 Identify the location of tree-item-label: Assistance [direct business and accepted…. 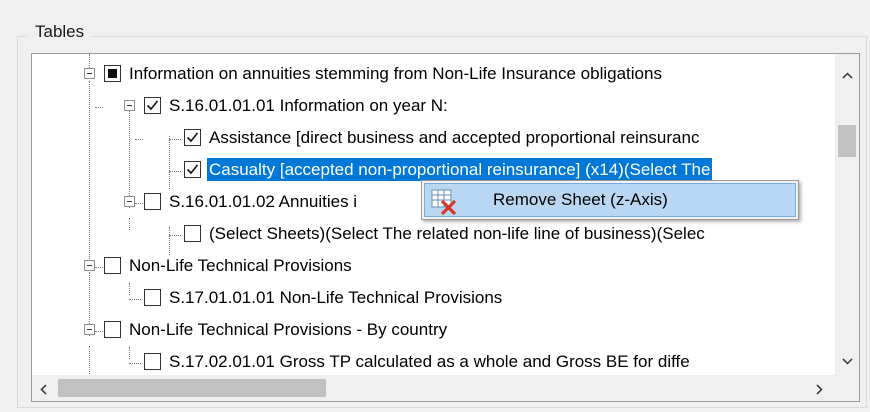
(454, 137).